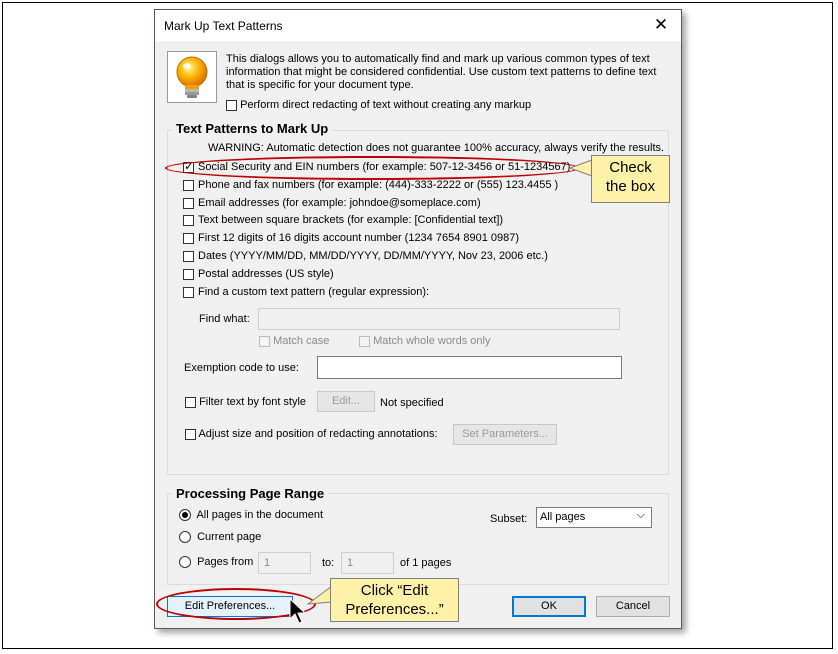  What do you see at coordinates (509, 519) in the screenshot?
I see `subset-label: Subset:` at bounding box center [509, 519].